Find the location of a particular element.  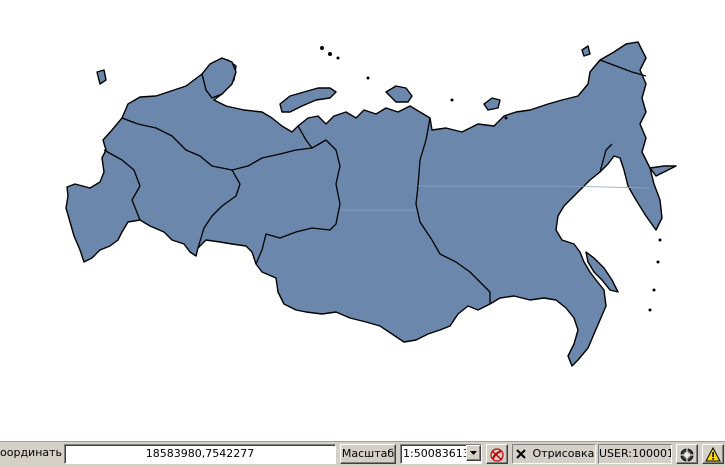

render-toggle: Отрисовка is located at coordinates (554, 454).